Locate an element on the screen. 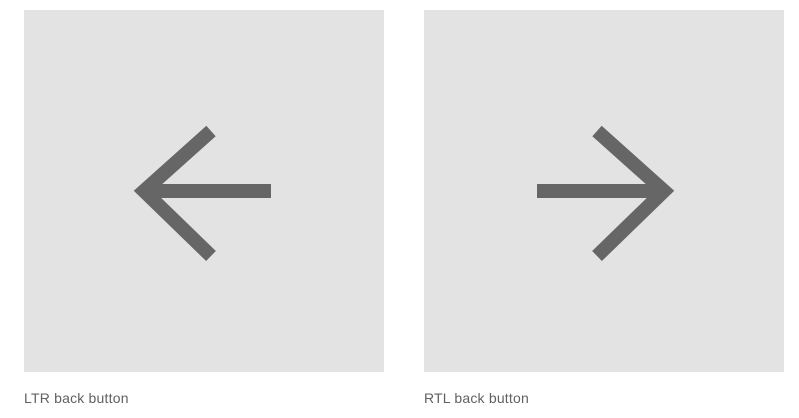  arrow-right-icon is located at coordinates (606, 193).